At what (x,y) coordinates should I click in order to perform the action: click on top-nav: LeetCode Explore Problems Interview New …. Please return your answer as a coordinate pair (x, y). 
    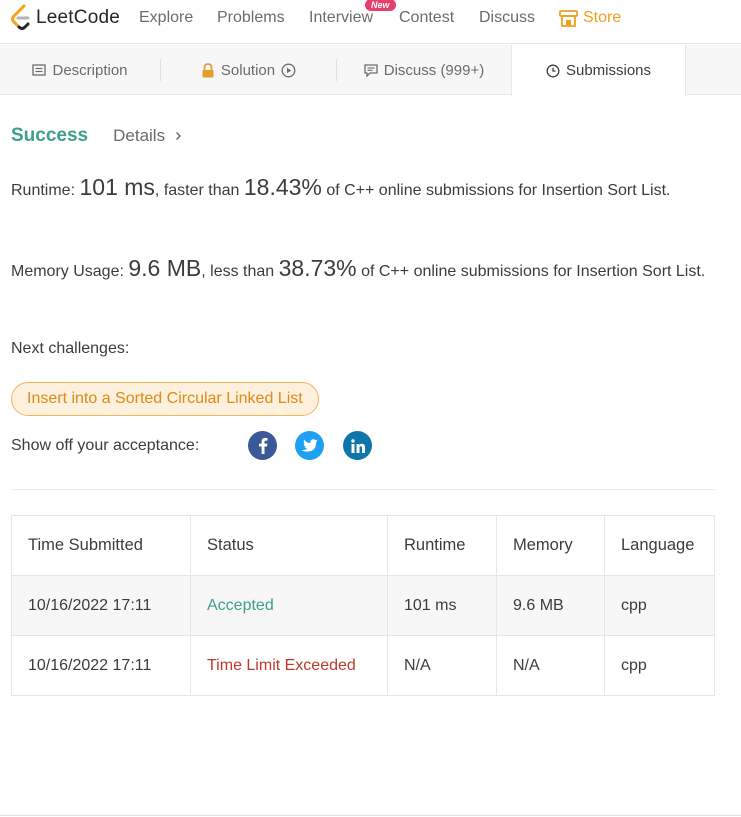
    Looking at the image, I should click on (370, 22).